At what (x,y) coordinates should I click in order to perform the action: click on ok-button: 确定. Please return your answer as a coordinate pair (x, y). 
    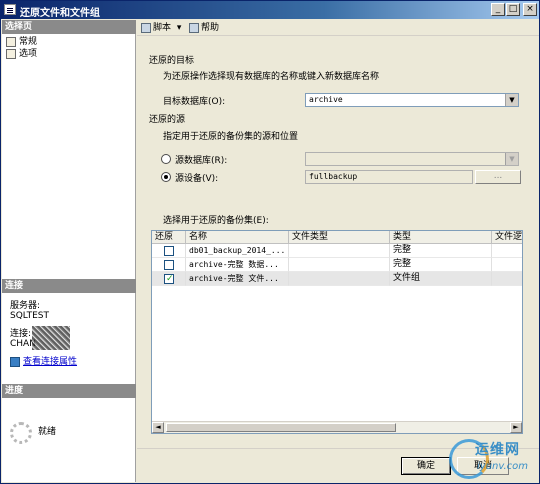
    Looking at the image, I should click on (426, 466).